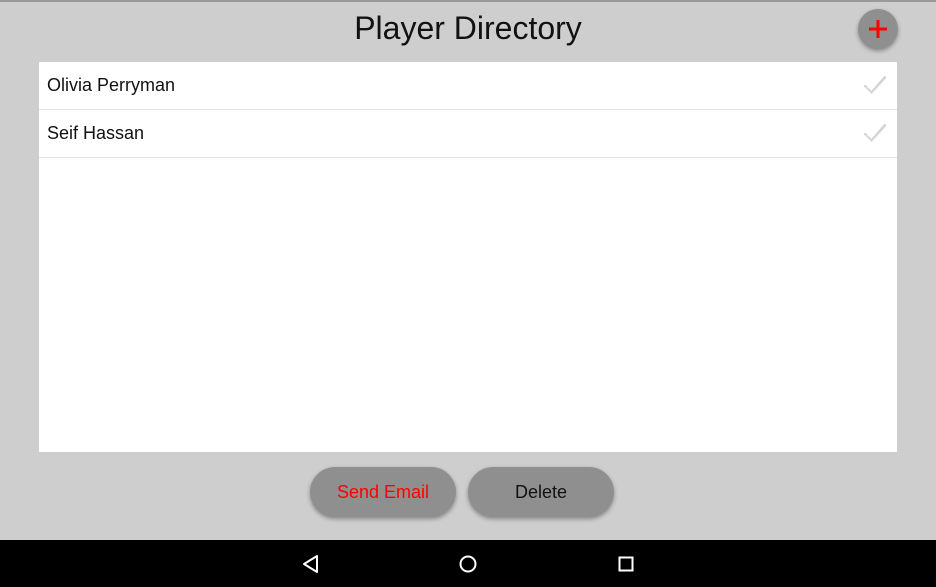 The image size is (936, 587). What do you see at coordinates (468, 134) in the screenshot?
I see `list-item: Seif Hassan` at bounding box center [468, 134].